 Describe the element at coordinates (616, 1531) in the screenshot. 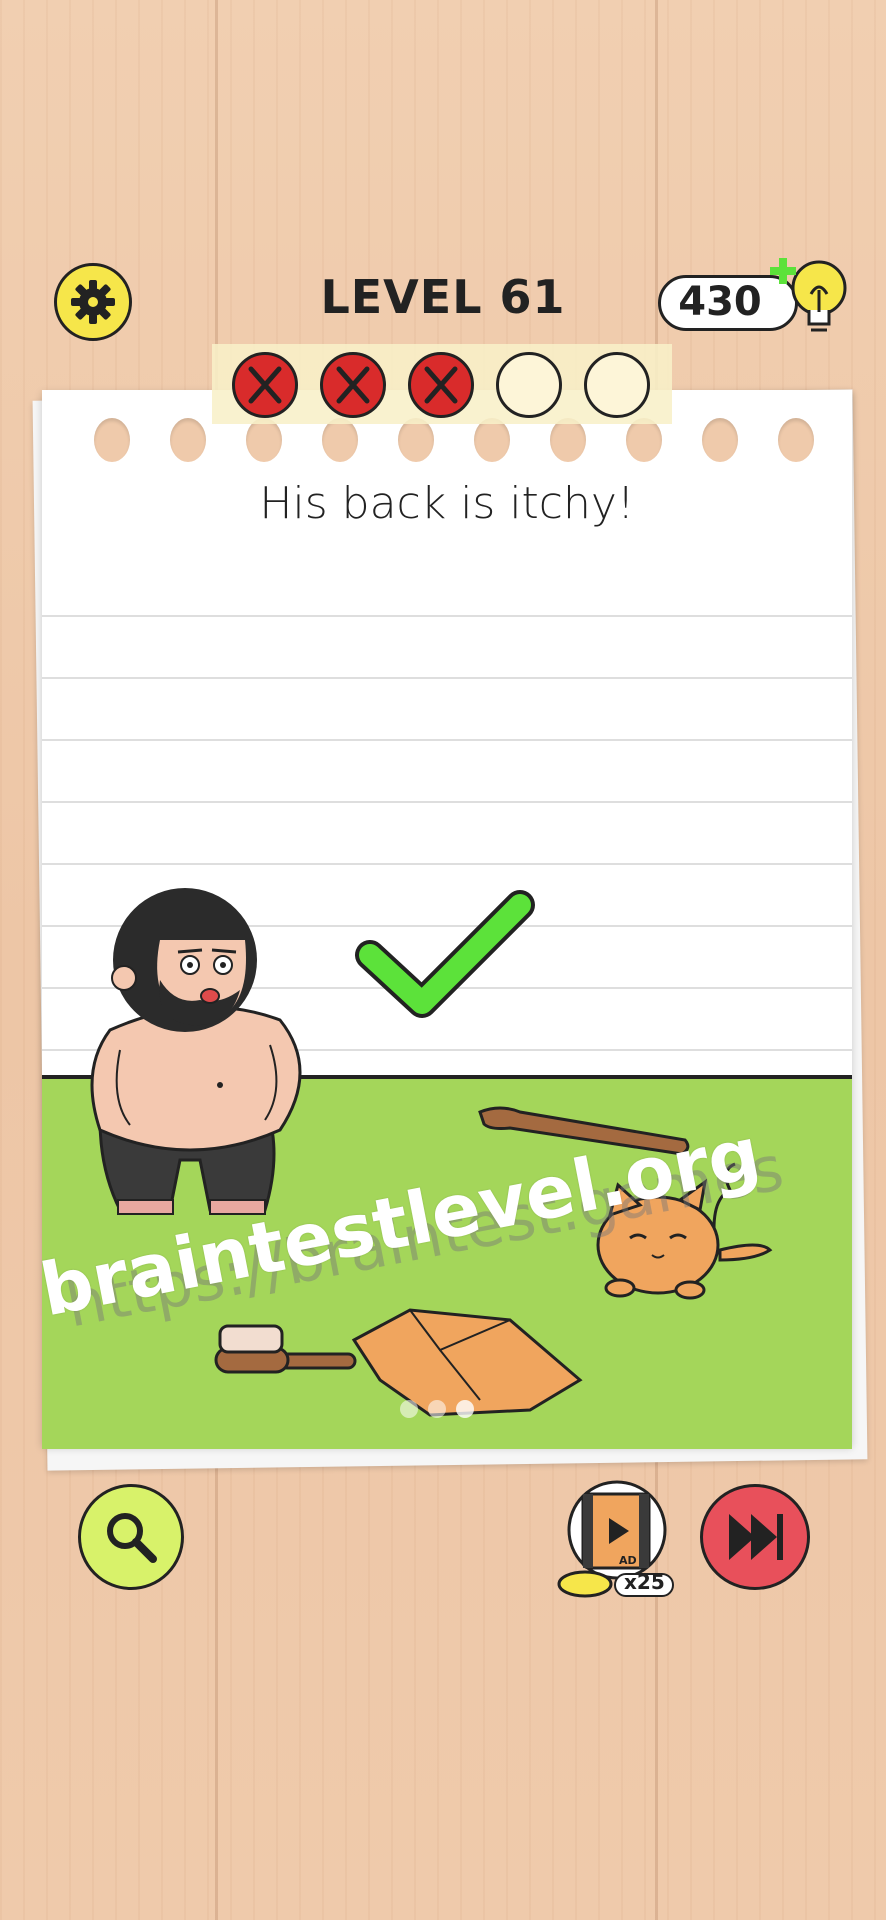

I see `film-play-icon: AD` at that location.